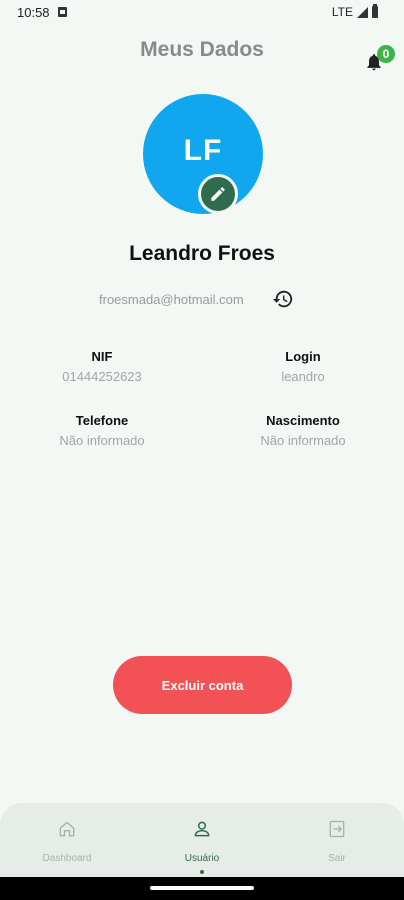 Image resolution: width=404 pixels, height=900 pixels. Describe the element at coordinates (62, 12) in the screenshot. I see `sim-card-icon` at that location.